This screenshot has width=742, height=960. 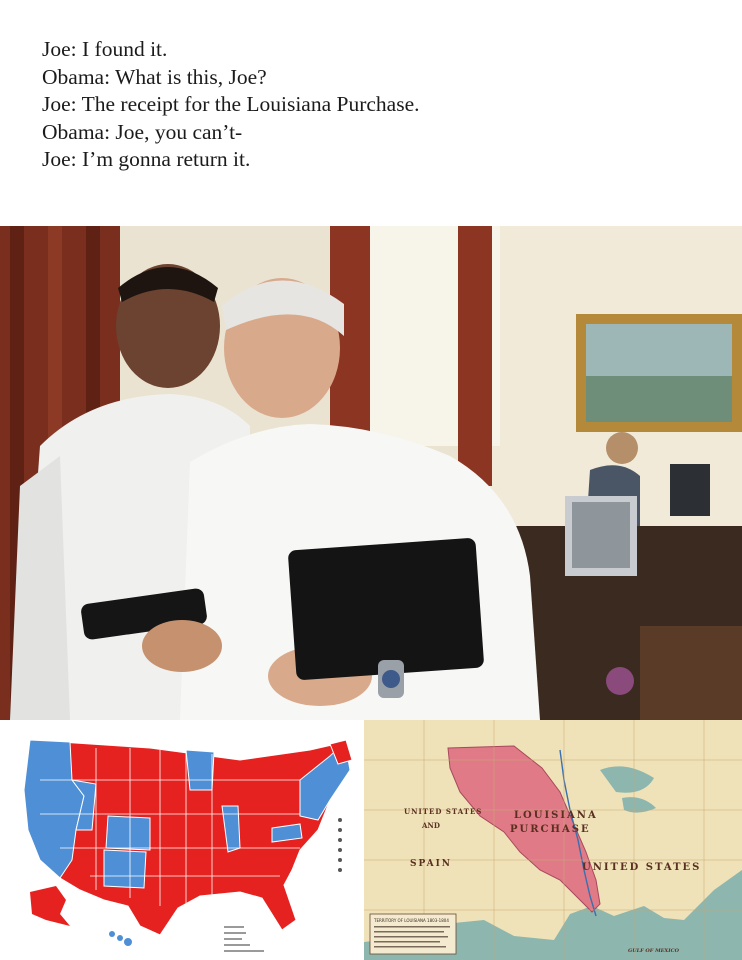 I want to click on label-spain: SPAIN, so click(x=431, y=864).